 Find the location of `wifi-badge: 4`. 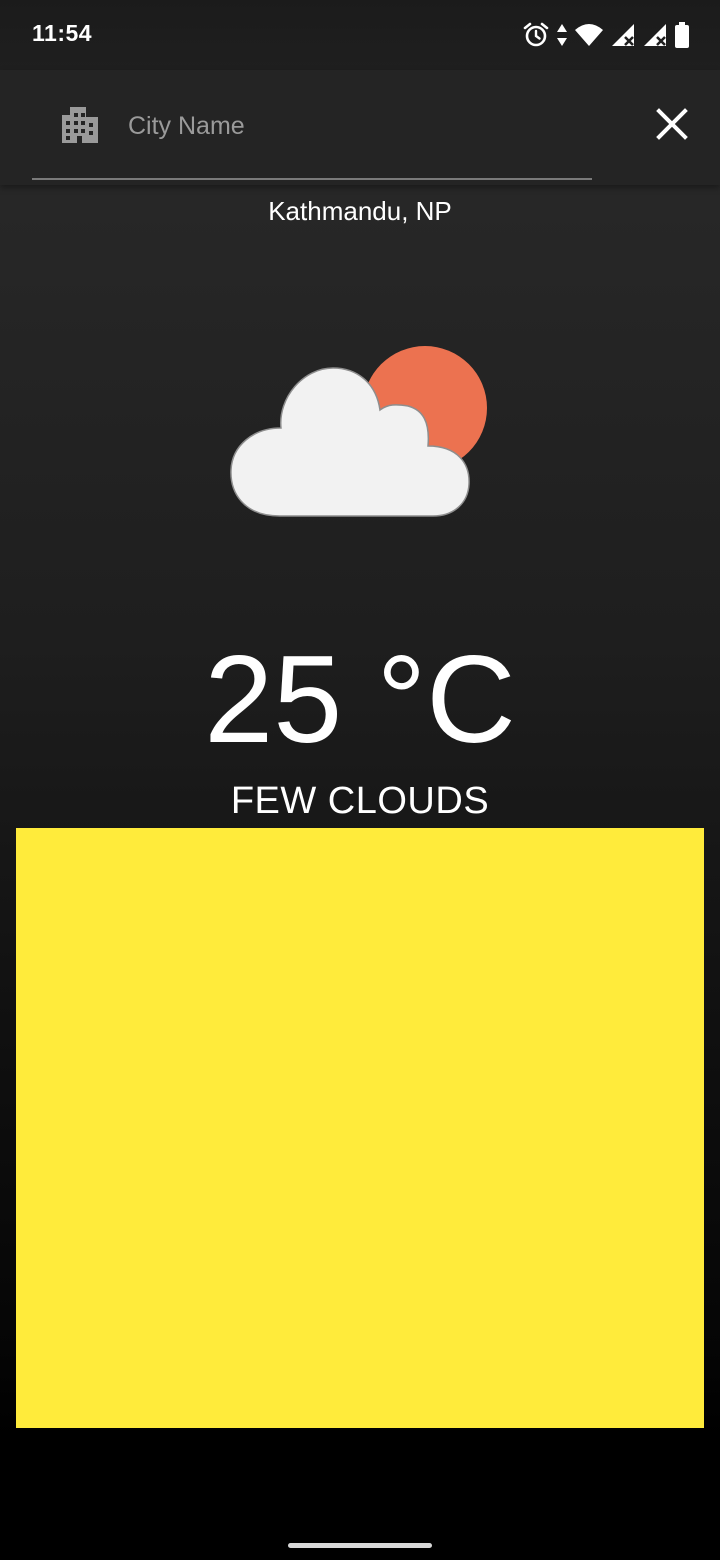

wifi-badge: 4 is located at coordinates (596, 43).